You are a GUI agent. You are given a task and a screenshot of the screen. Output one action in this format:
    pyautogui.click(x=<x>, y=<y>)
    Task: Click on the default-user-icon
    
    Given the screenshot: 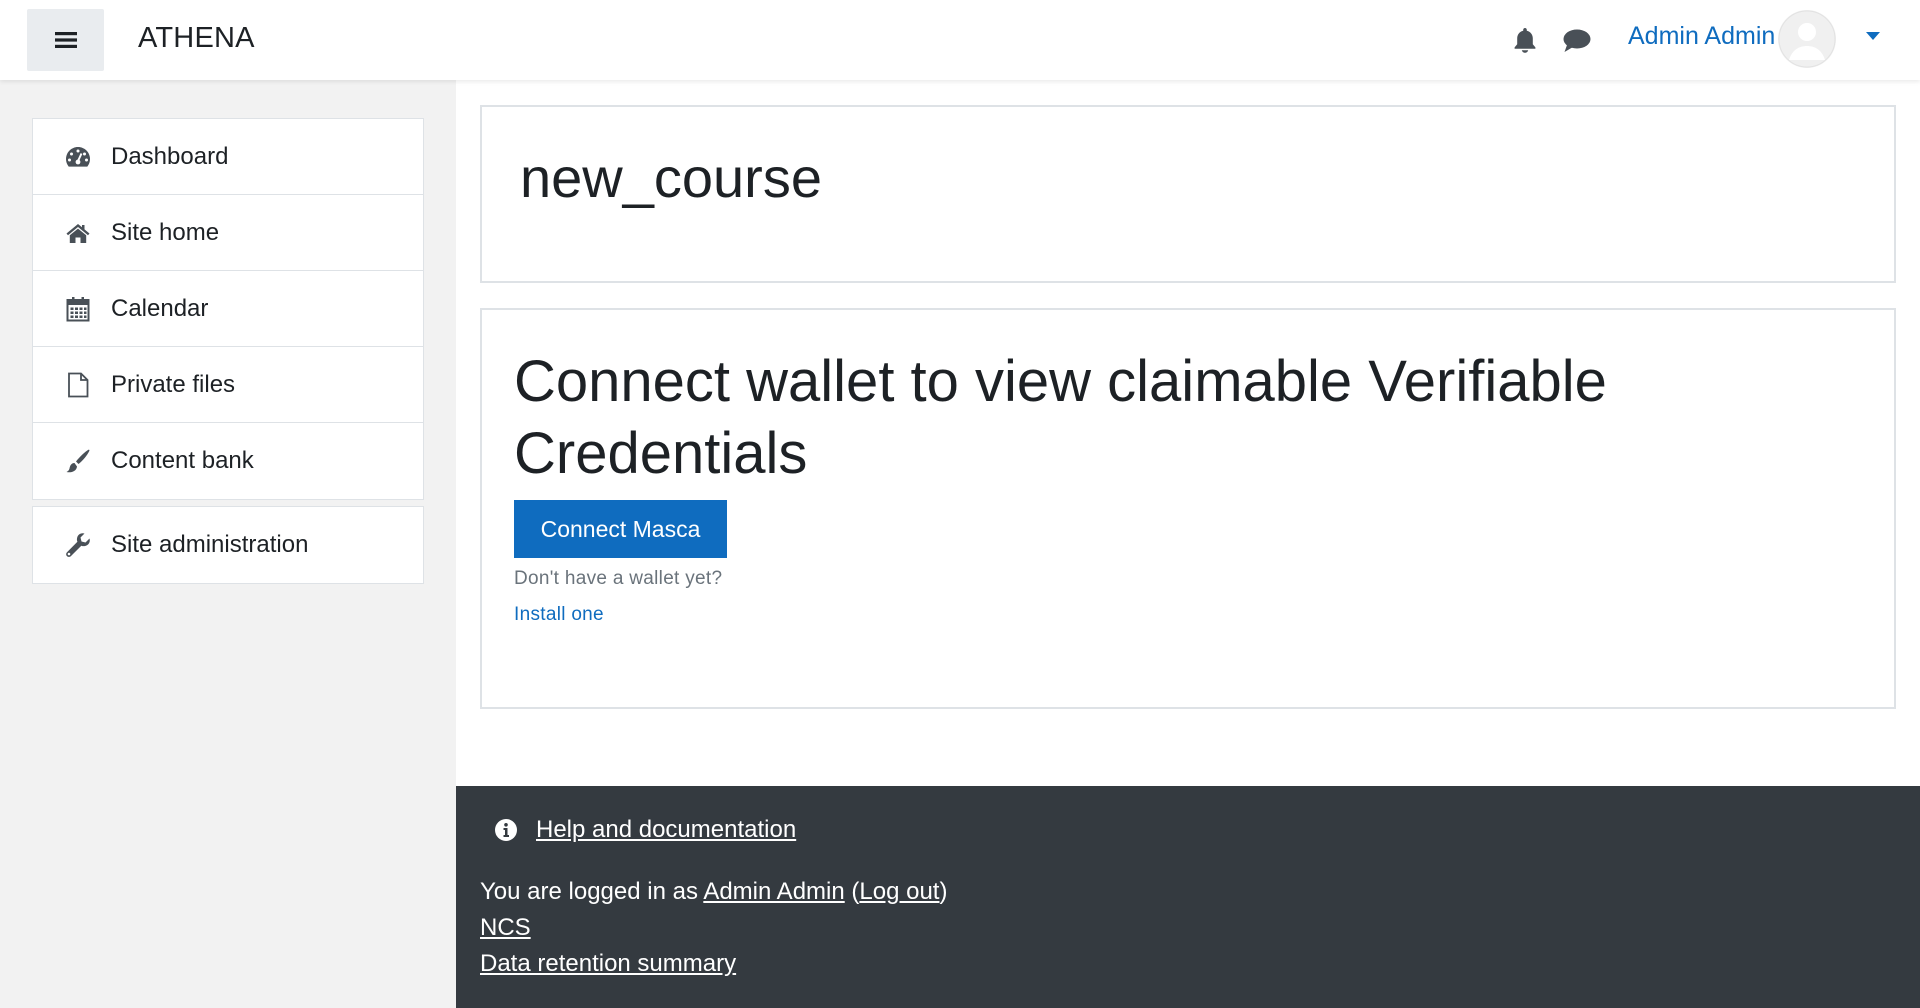 What is the action you would take?
    pyautogui.click(x=1807, y=39)
    